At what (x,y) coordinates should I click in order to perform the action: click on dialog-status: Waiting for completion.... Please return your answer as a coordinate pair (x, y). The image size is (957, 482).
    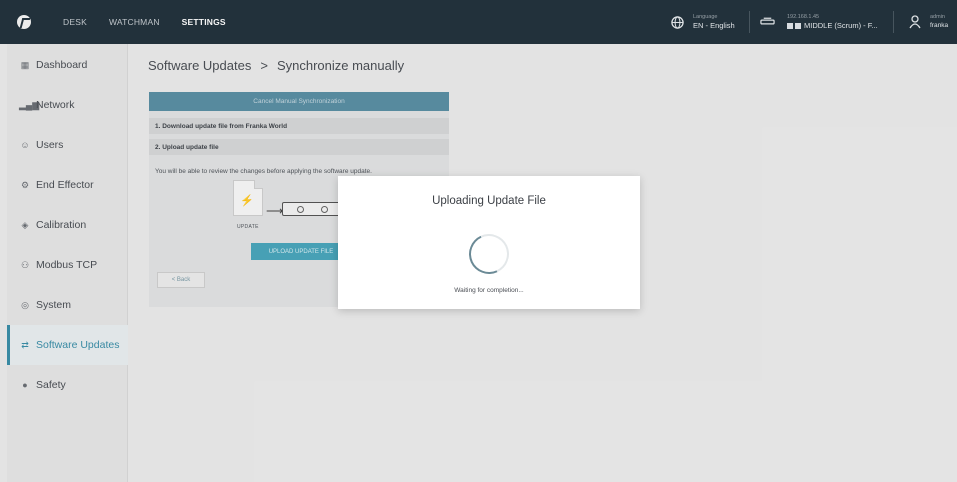
    Looking at the image, I should click on (489, 290).